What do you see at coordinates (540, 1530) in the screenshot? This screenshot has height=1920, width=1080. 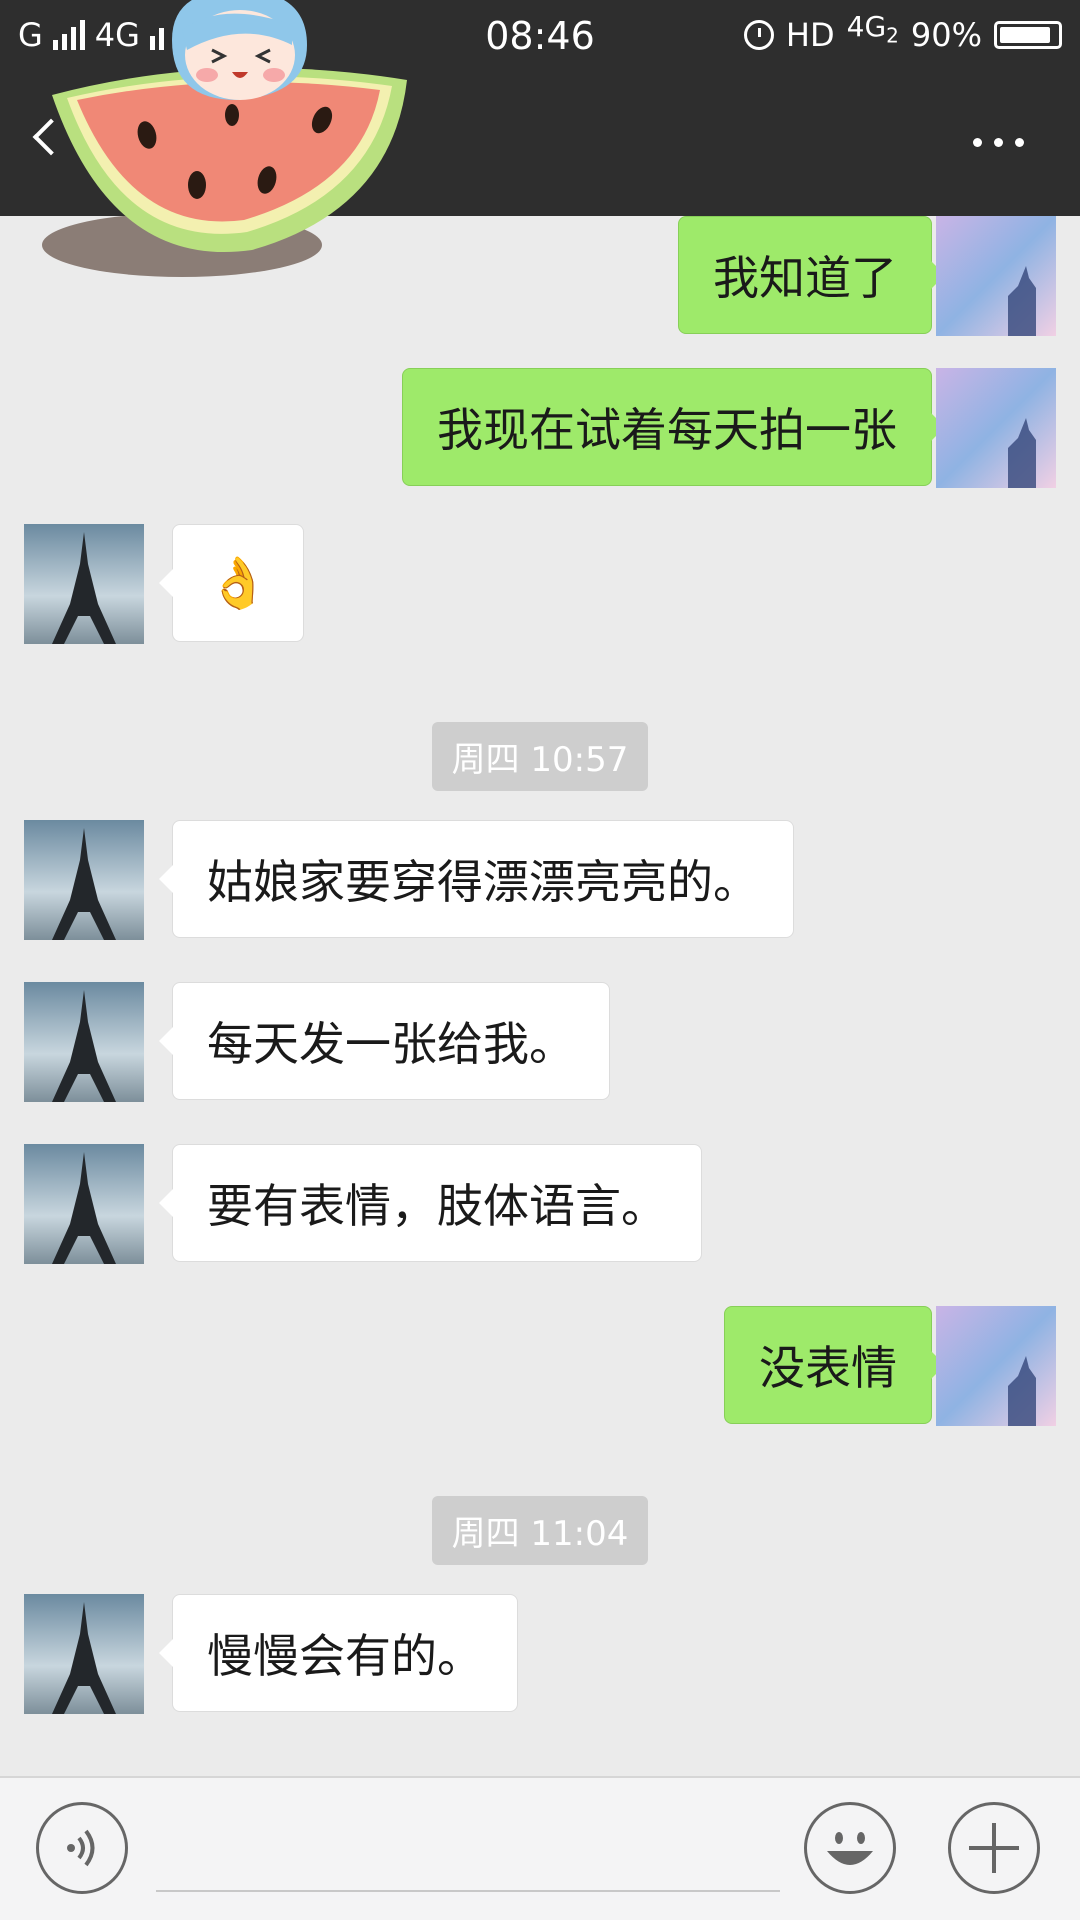 I see `timestamp: 周四 11:04` at bounding box center [540, 1530].